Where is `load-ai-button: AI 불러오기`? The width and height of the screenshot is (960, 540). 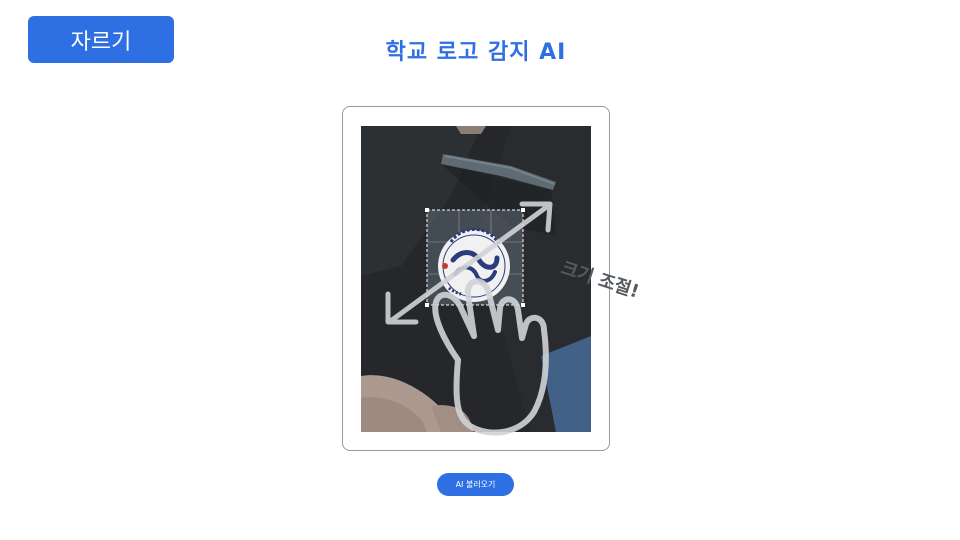 load-ai-button: AI 불러오기 is located at coordinates (475, 484).